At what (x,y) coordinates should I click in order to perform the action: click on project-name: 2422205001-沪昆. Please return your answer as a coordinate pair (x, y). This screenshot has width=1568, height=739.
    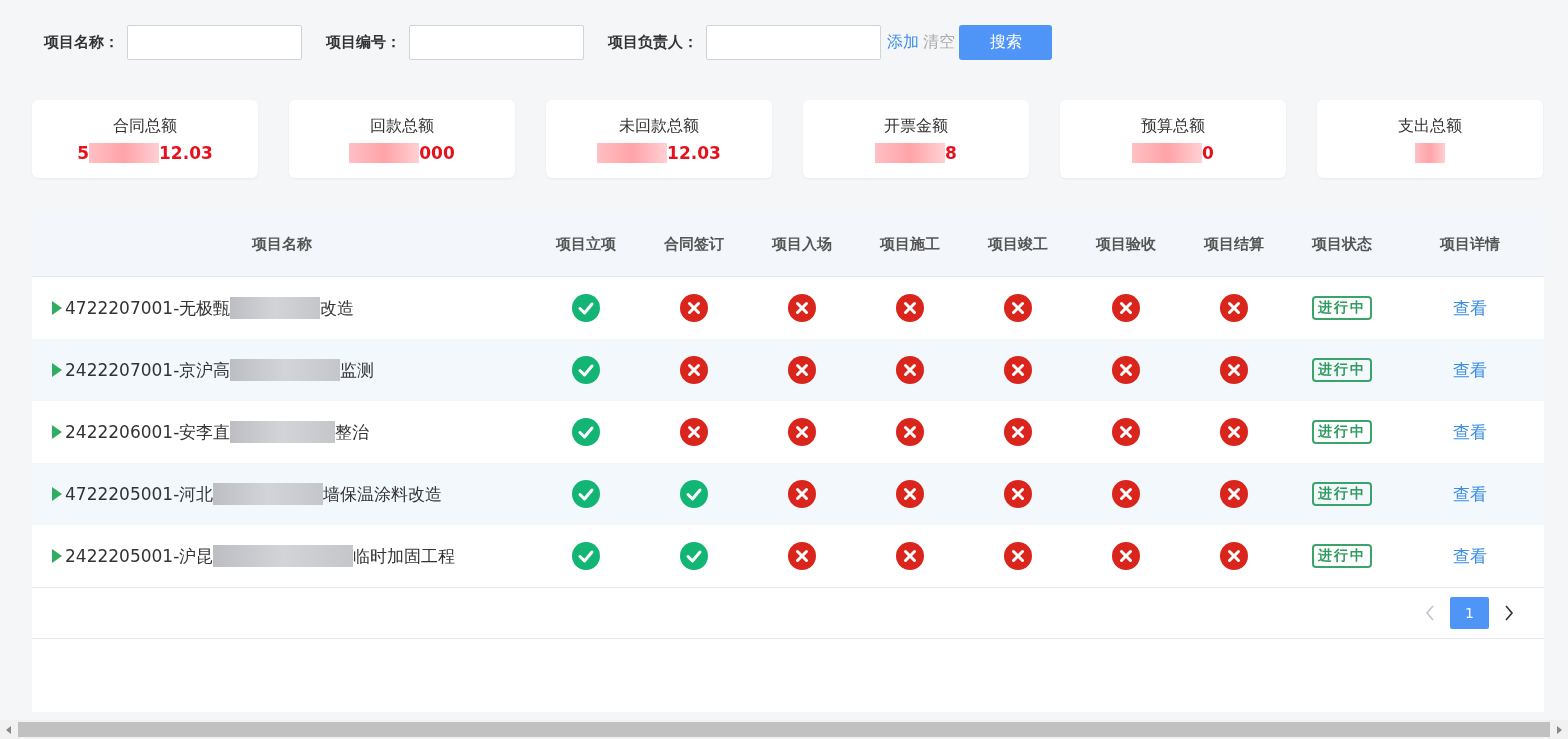
    Looking at the image, I should click on (139, 556).